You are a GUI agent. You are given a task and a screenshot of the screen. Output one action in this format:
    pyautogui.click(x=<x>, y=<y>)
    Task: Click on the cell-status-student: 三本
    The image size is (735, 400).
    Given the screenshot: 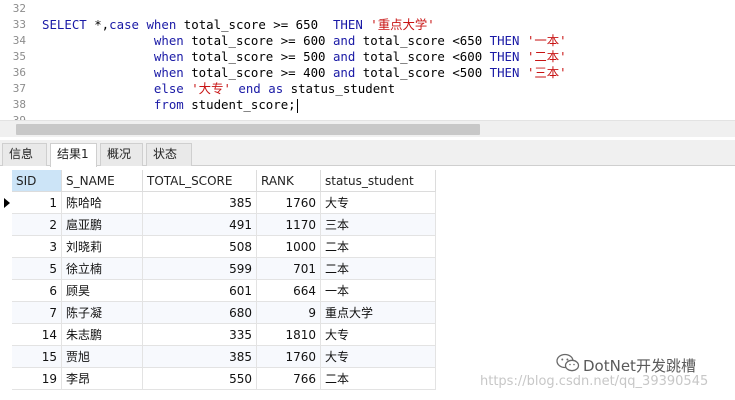 What is the action you would take?
    pyautogui.click(x=378, y=225)
    